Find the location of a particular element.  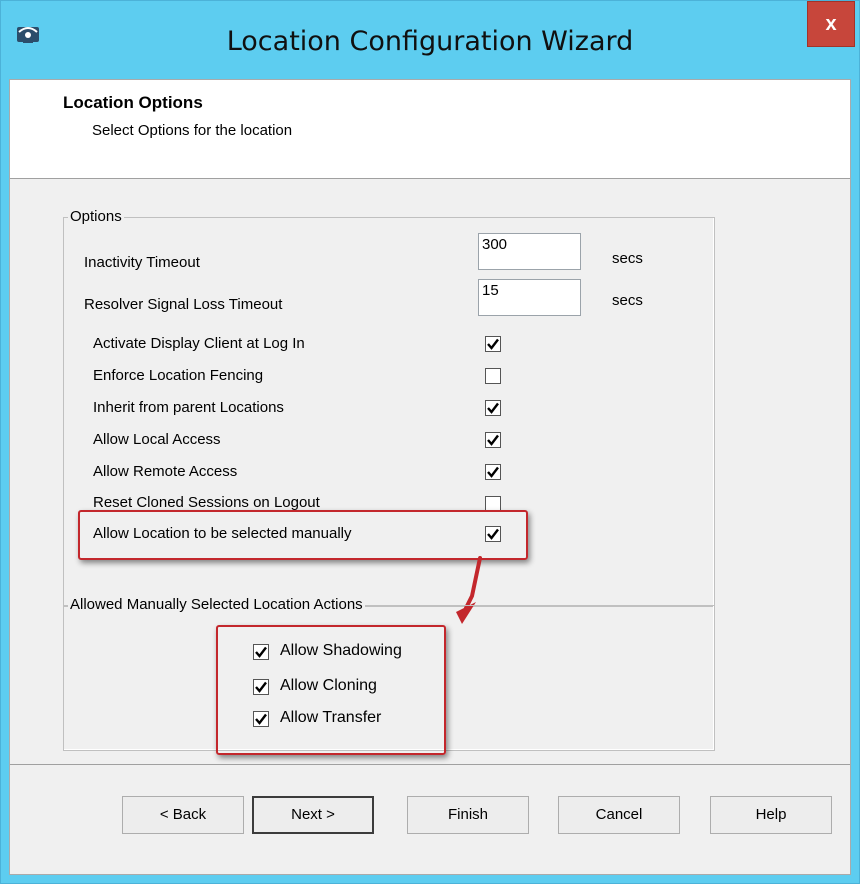

finish-button: Finish is located at coordinates (468, 815).